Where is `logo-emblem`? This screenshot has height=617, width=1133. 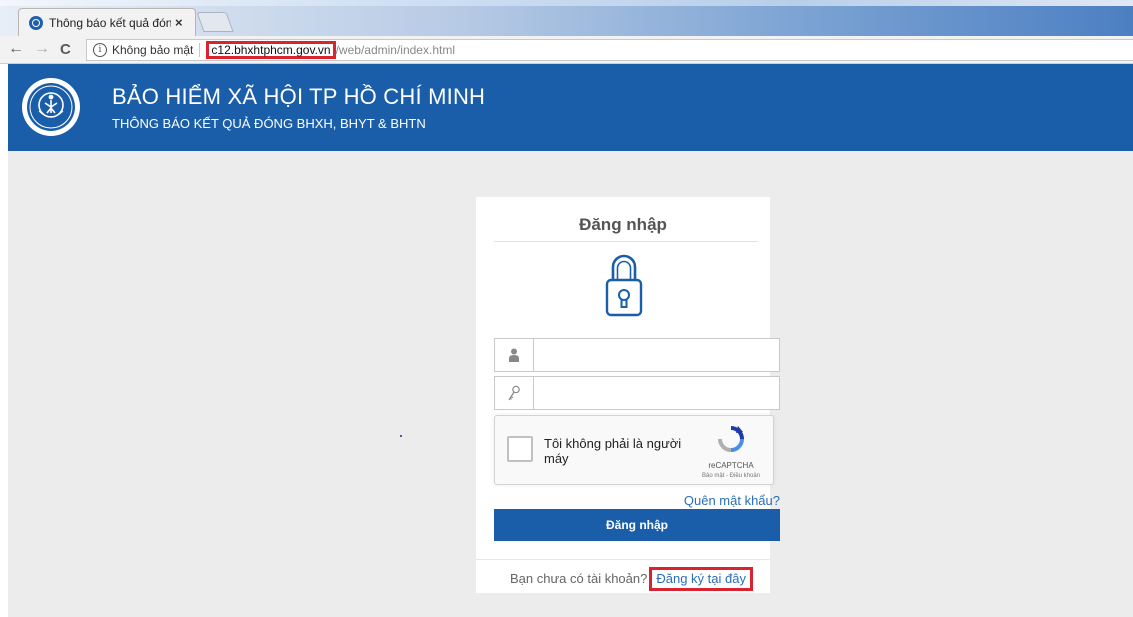
logo-emblem is located at coordinates (51, 107).